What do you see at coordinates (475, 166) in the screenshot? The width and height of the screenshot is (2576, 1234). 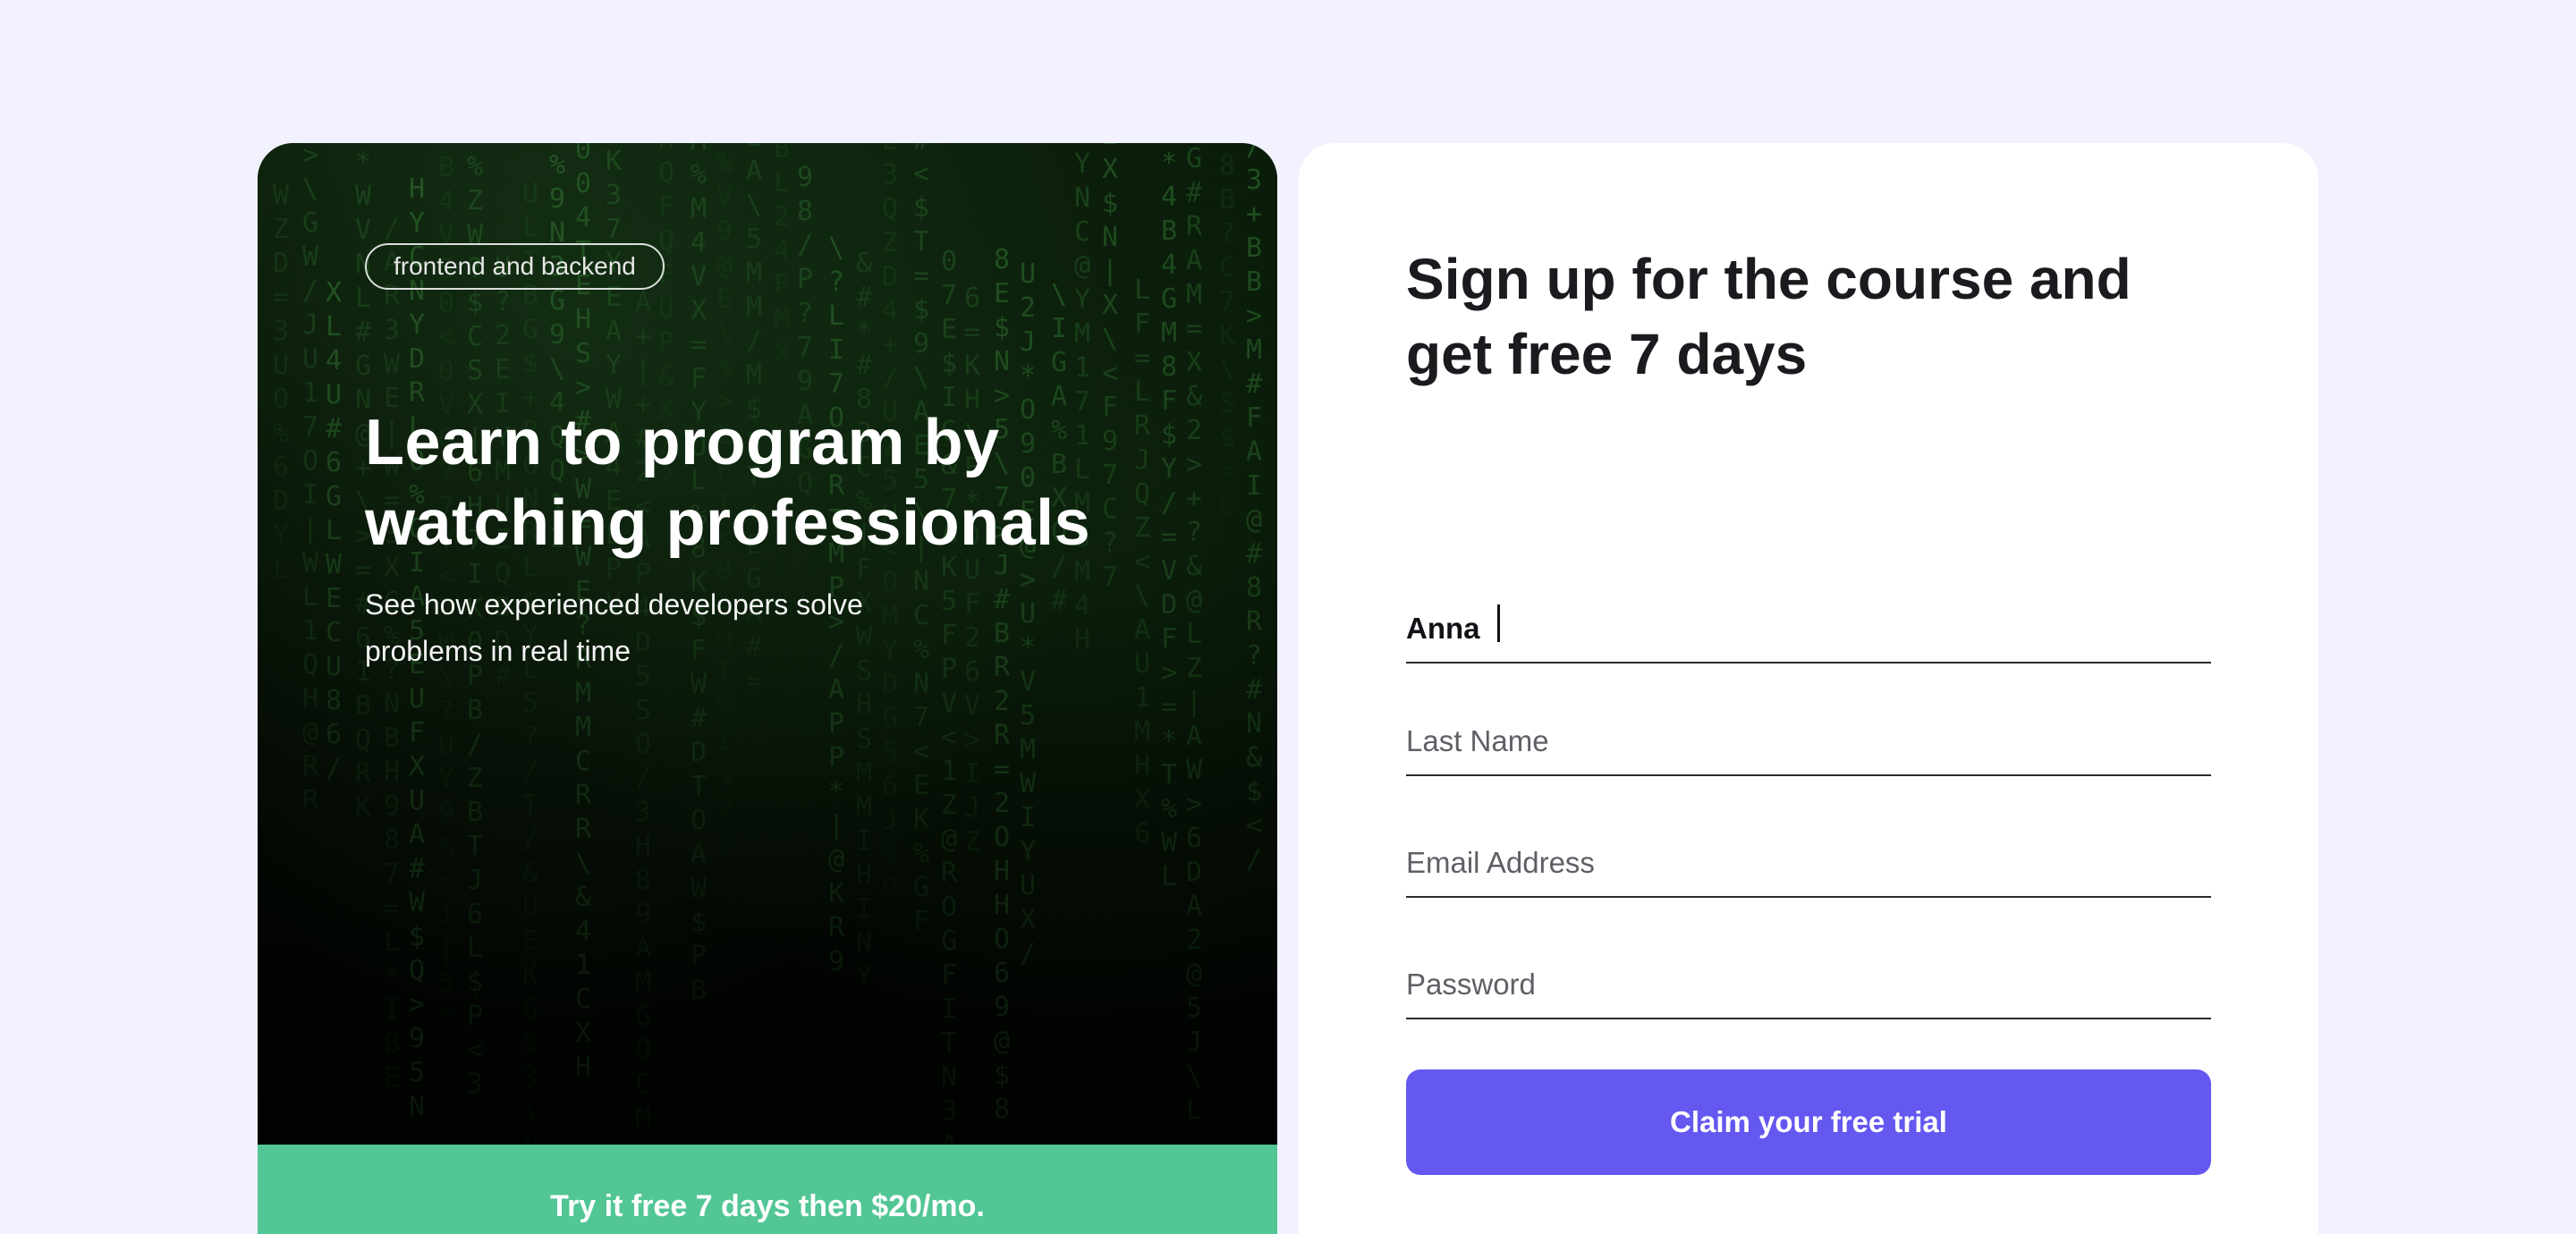 I see `code-glyph: %` at bounding box center [475, 166].